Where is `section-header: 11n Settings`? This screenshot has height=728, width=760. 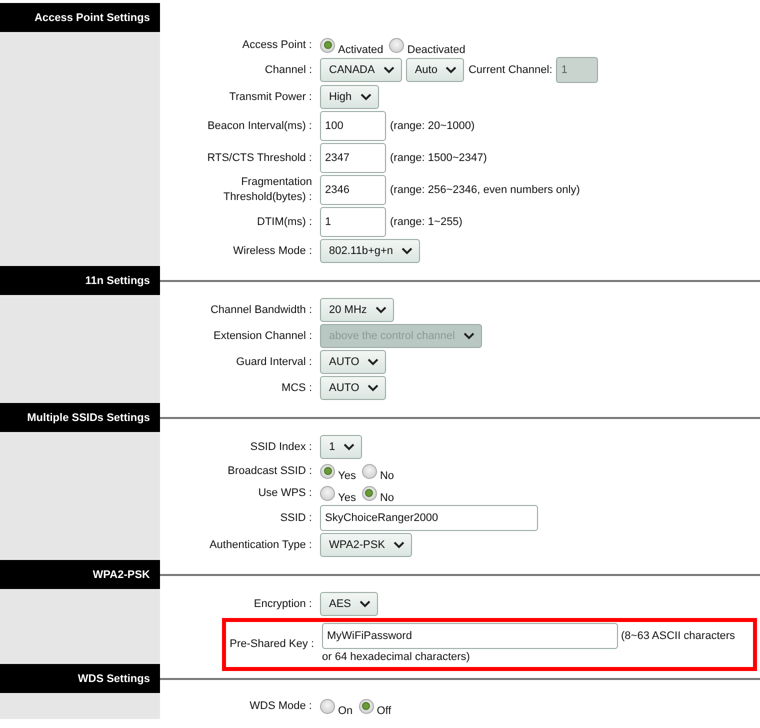
section-header: 11n Settings is located at coordinates (80, 280).